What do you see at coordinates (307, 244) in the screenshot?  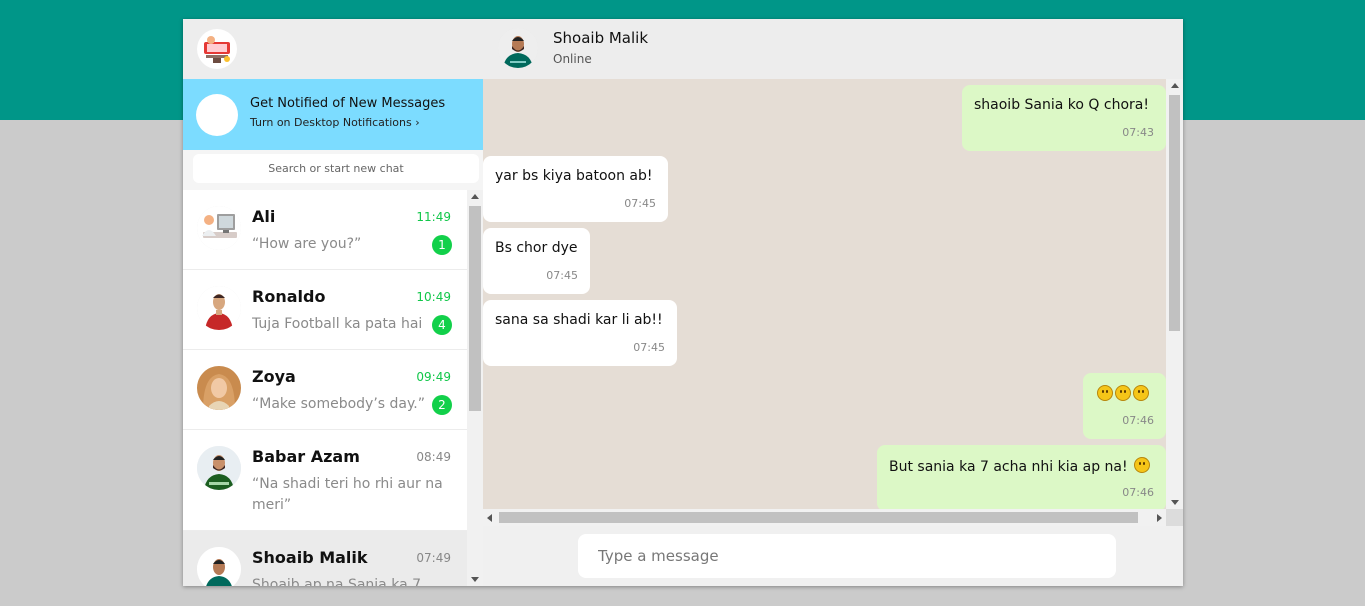 I see `chat-last-message: “How are you?”` at bounding box center [307, 244].